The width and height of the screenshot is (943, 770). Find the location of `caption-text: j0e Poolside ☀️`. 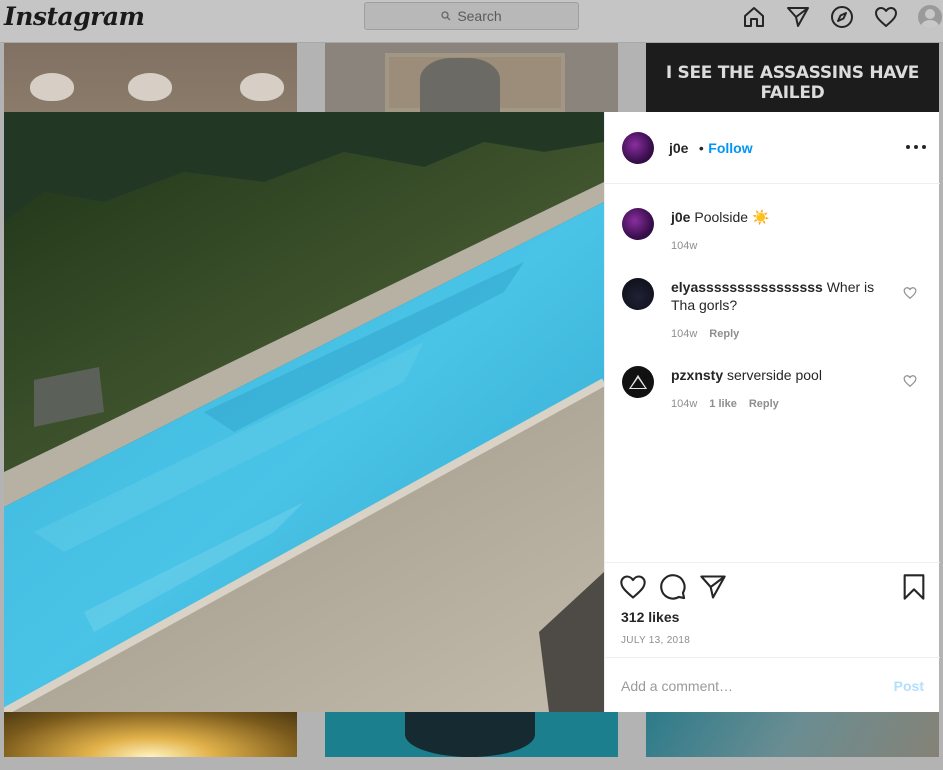

caption-text: j0e Poolside ☀️ is located at coordinates (781, 217).